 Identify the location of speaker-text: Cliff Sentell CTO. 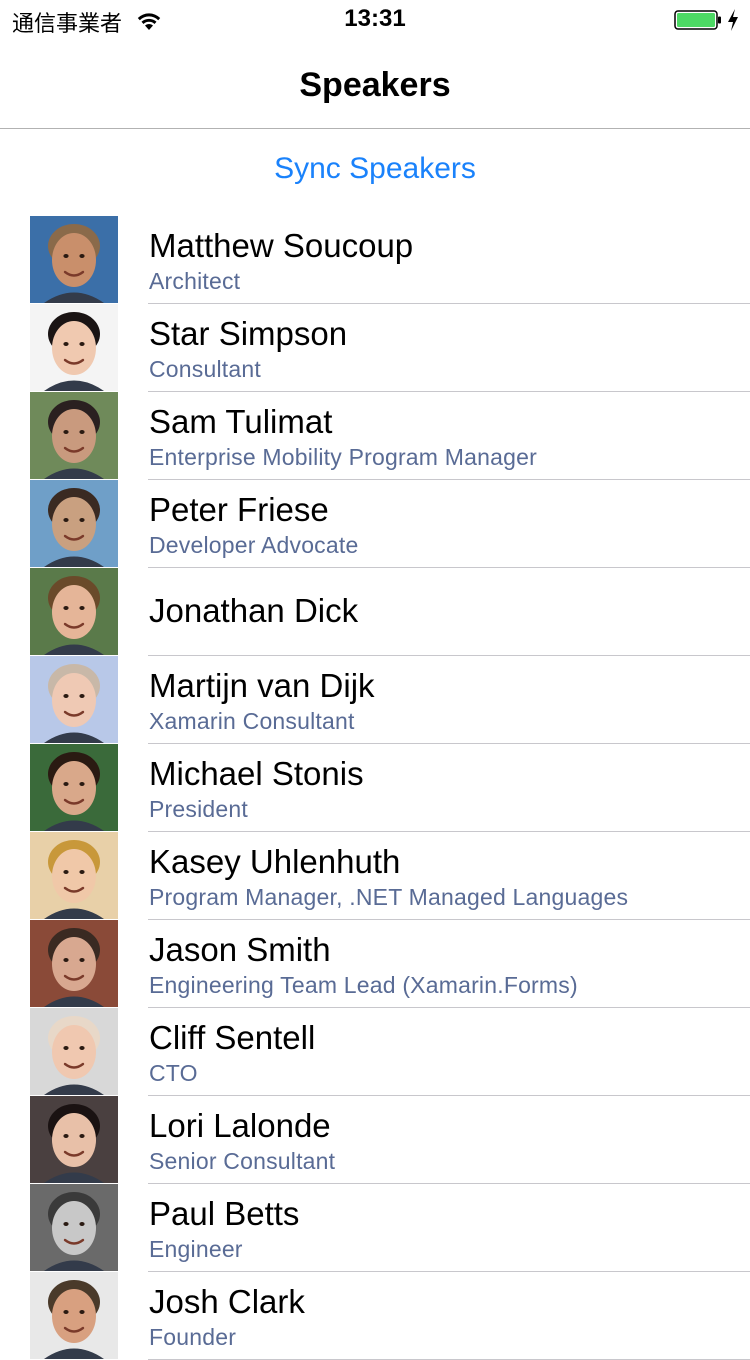
(449, 1052).